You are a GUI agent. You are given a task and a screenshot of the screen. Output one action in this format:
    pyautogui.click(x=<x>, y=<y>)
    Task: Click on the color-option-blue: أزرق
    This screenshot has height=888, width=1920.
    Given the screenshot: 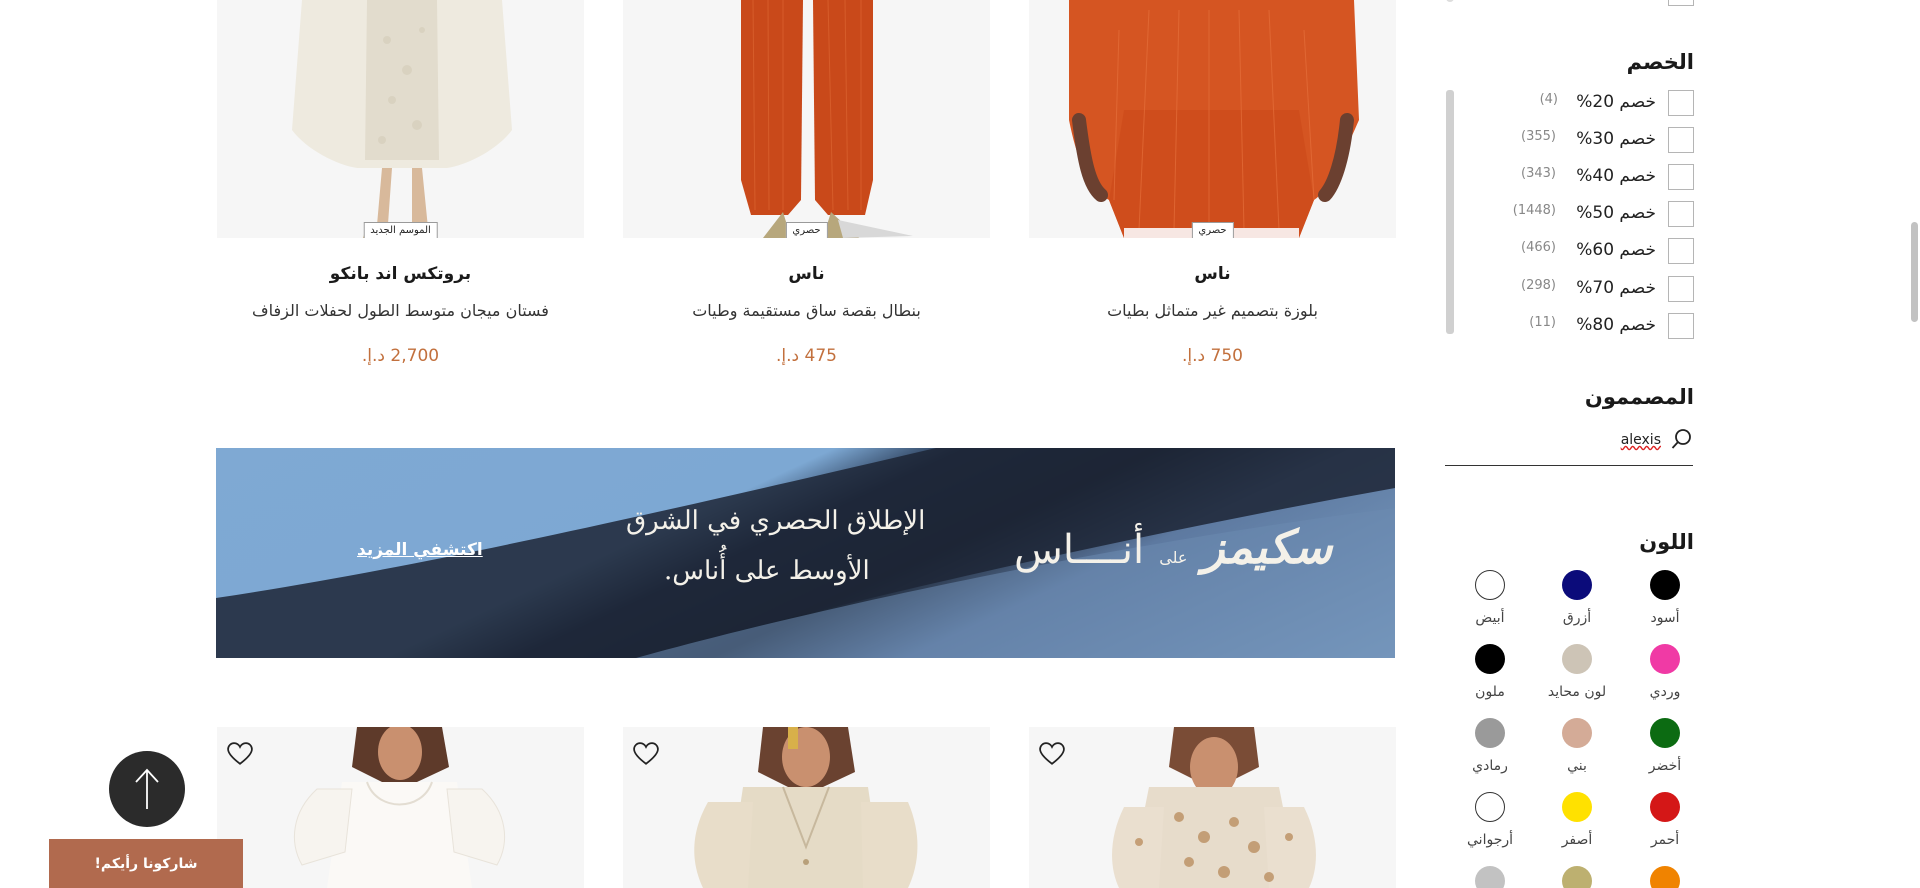 What is the action you would take?
    pyautogui.click(x=1577, y=598)
    